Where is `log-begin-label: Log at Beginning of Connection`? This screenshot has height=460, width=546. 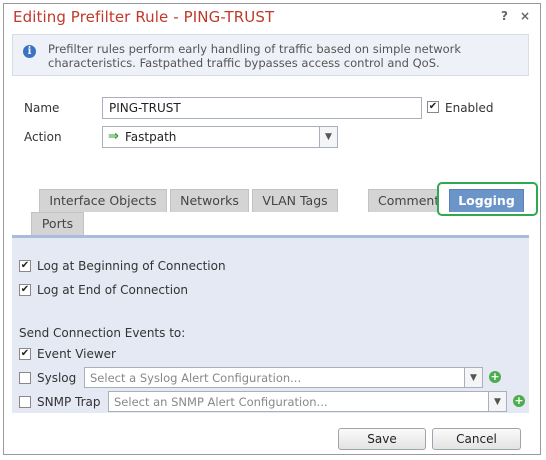
log-begin-label: Log at Beginning of Connection is located at coordinates (131, 266).